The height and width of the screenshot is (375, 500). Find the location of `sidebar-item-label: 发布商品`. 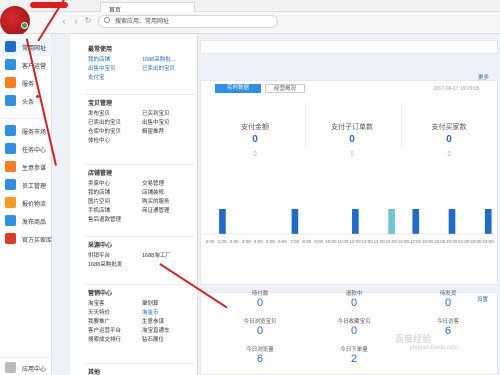

sidebar-item-label: 发布商品 is located at coordinates (34, 223).